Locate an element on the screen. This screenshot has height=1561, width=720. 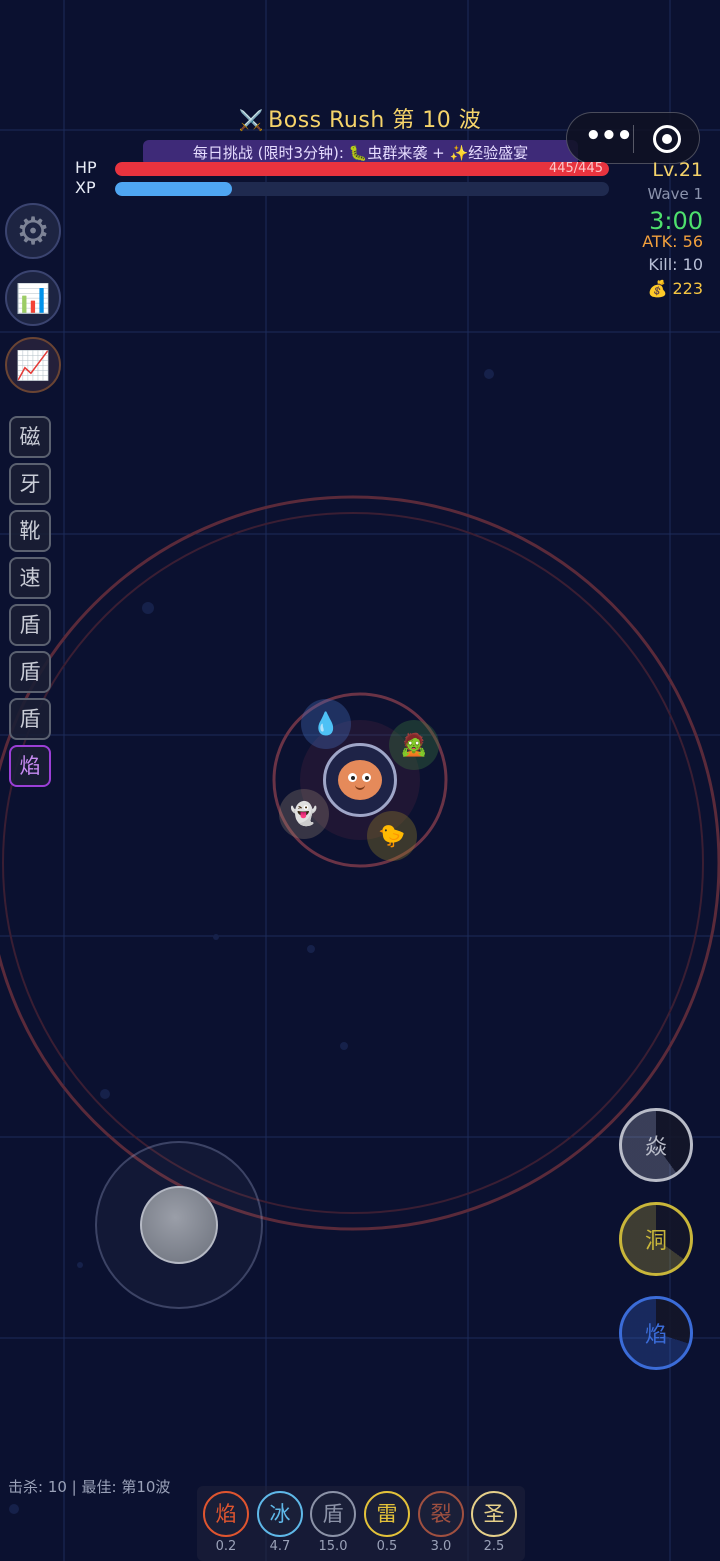
xp-label: XP is located at coordinates (85, 187).